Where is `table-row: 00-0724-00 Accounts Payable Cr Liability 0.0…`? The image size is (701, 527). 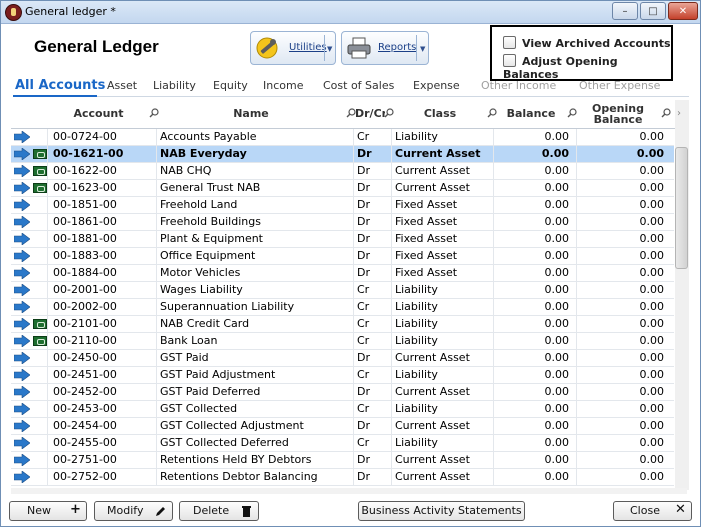
table-row: 00-0724-00 Accounts Payable Cr Liability 0.0… is located at coordinates (342, 137).